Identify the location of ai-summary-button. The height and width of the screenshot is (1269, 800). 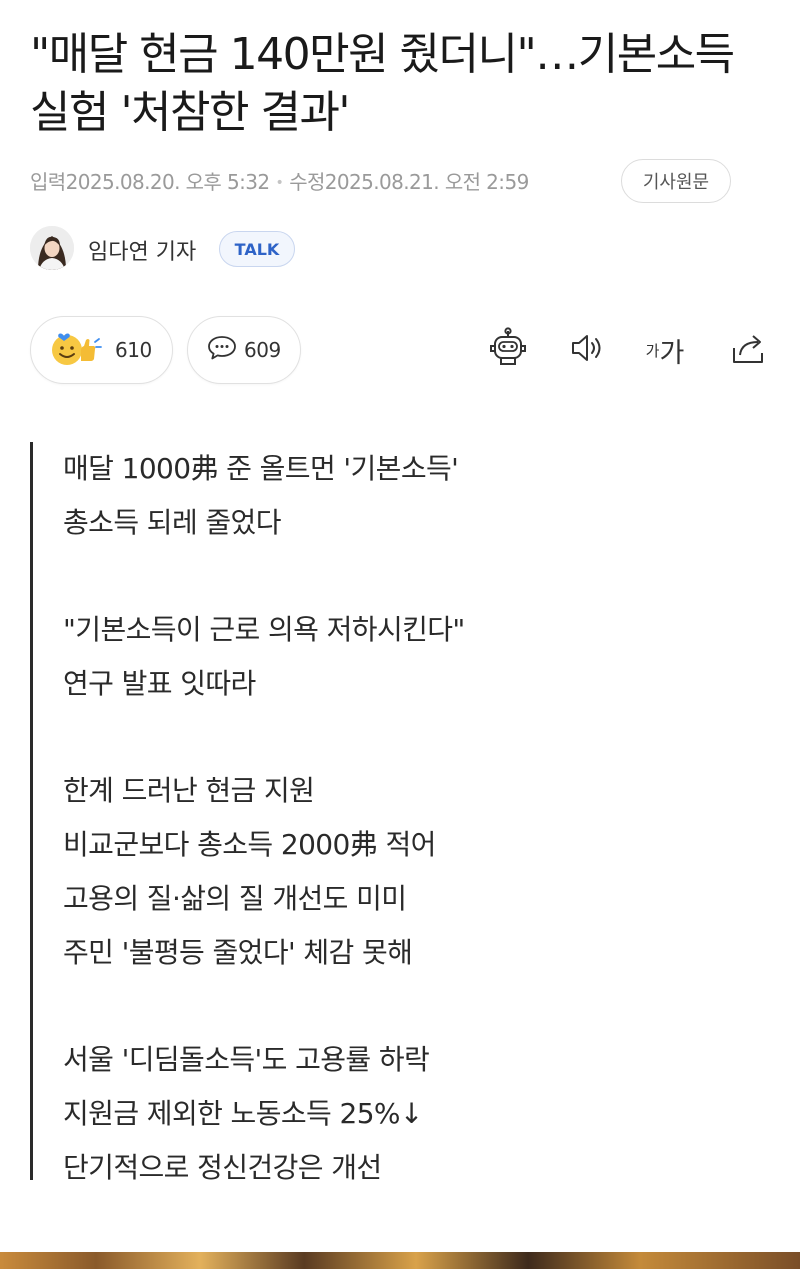
(508, 350).